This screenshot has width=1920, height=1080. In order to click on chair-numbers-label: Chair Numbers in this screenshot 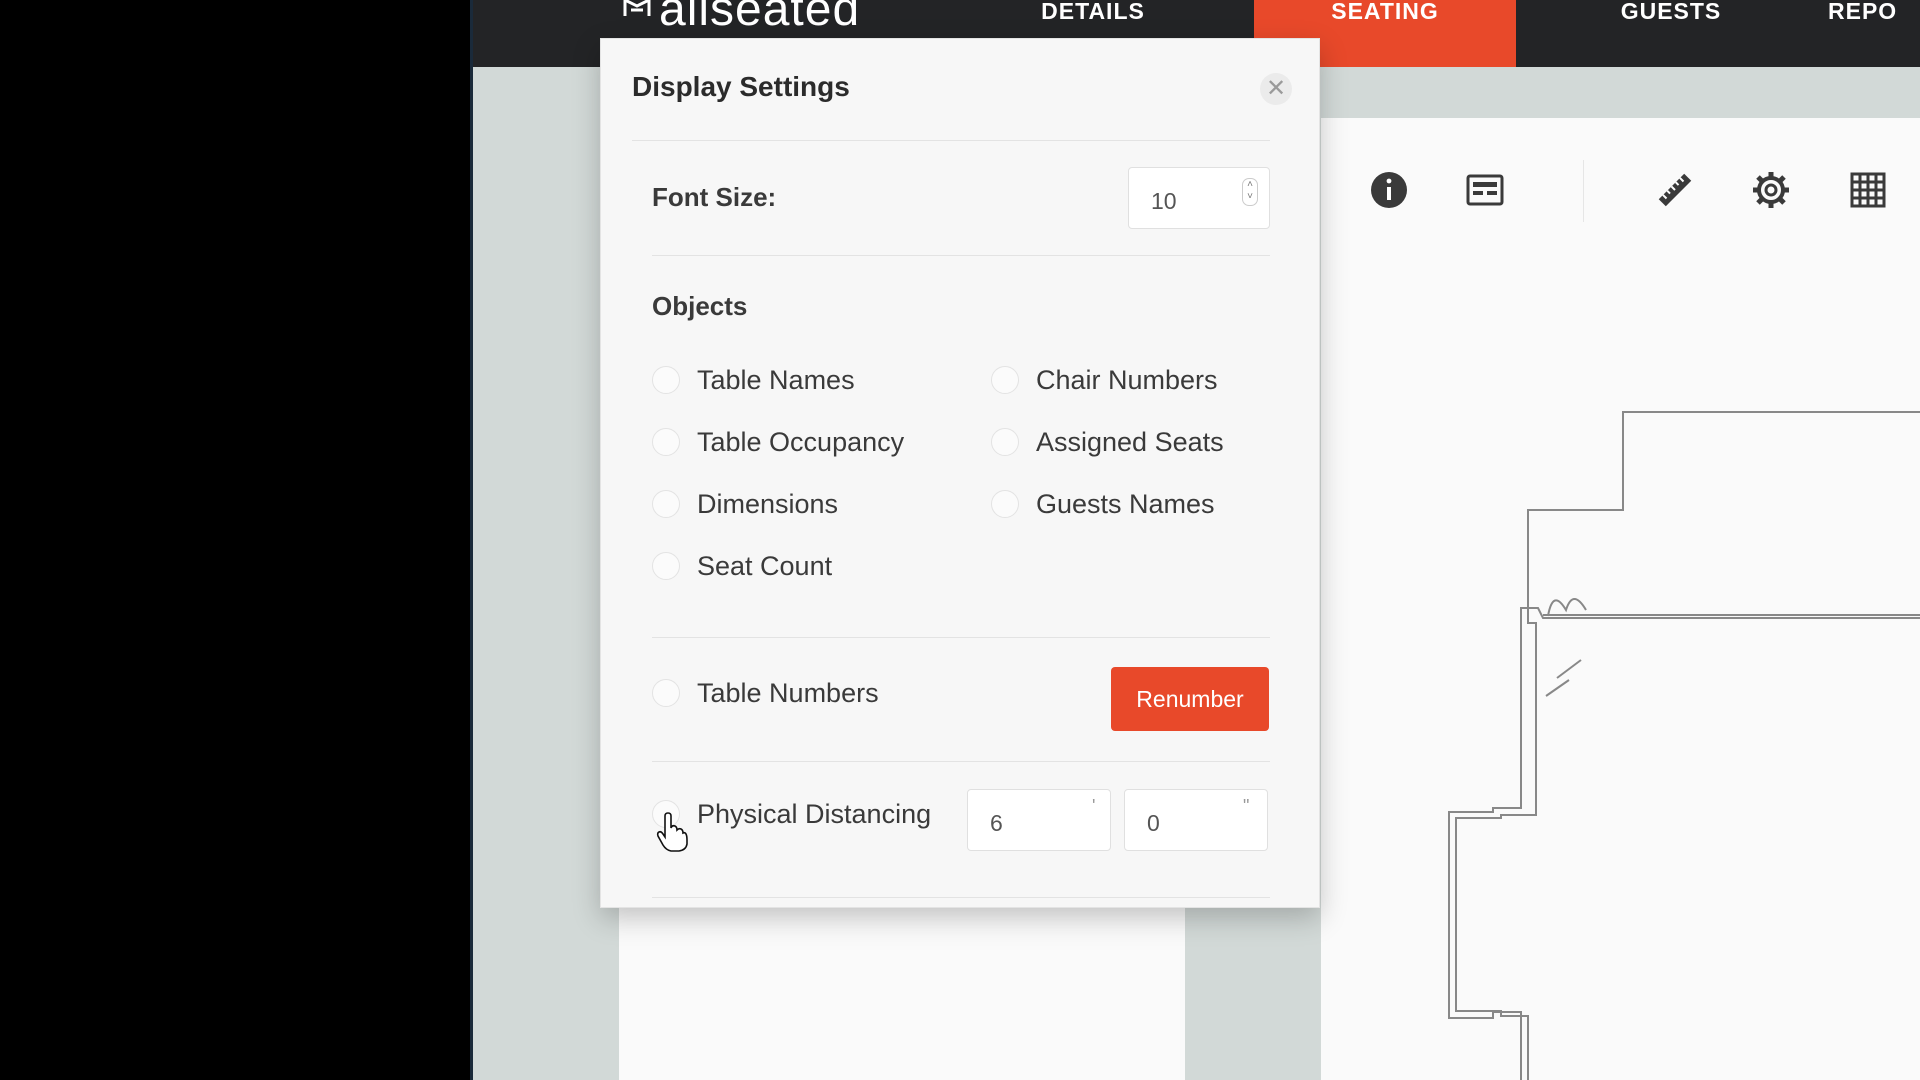, I will do `click(1127, 380)`.